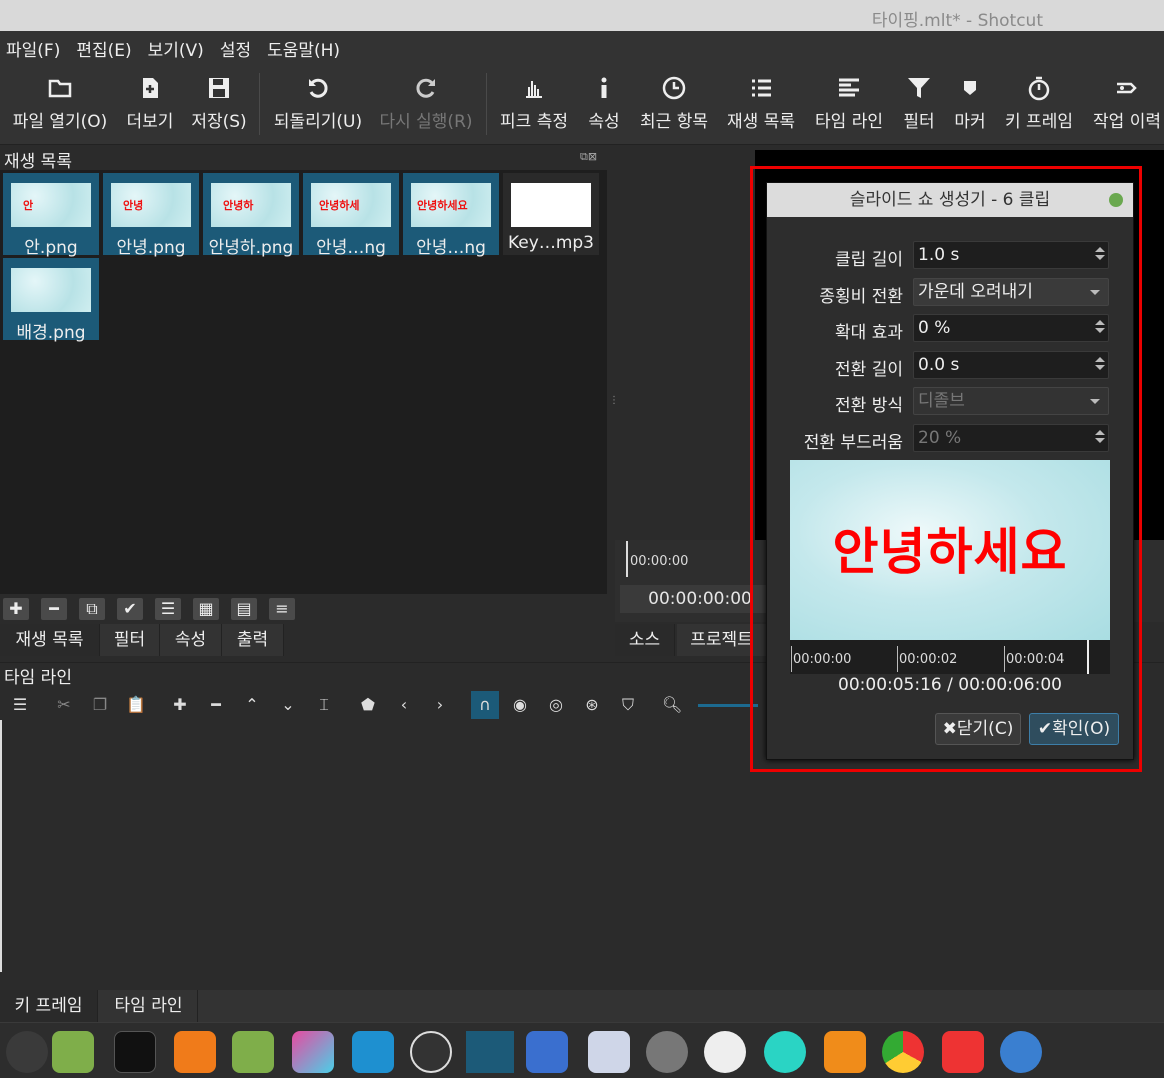 This screenshot has width=1164, height=1078. Describe the element at coordinates (667, 1052) in the screenshot. I see `chromium-icon` at that location.